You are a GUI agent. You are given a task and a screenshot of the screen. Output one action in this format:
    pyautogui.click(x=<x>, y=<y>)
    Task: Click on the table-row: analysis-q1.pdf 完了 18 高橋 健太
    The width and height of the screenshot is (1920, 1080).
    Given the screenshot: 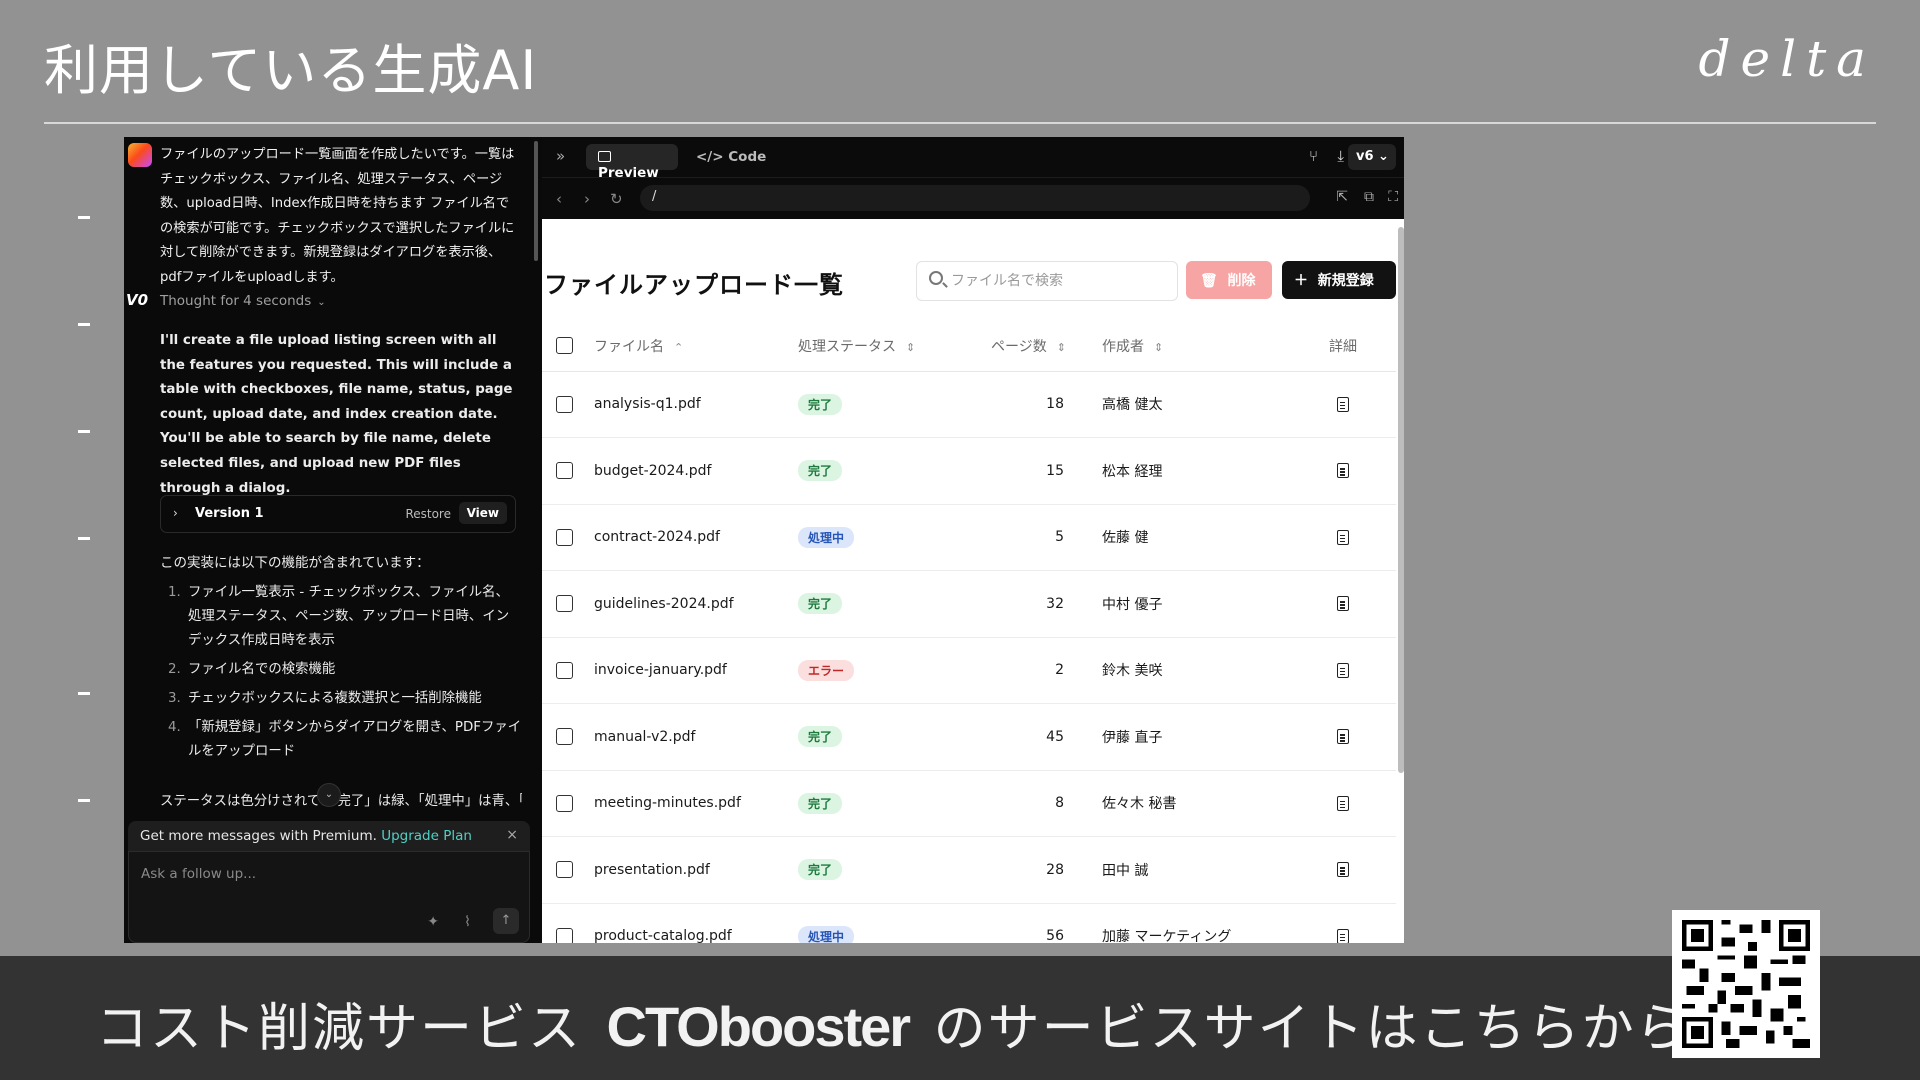 What is the action you would take?
    pyautogui.click(x=969, y=404)
    